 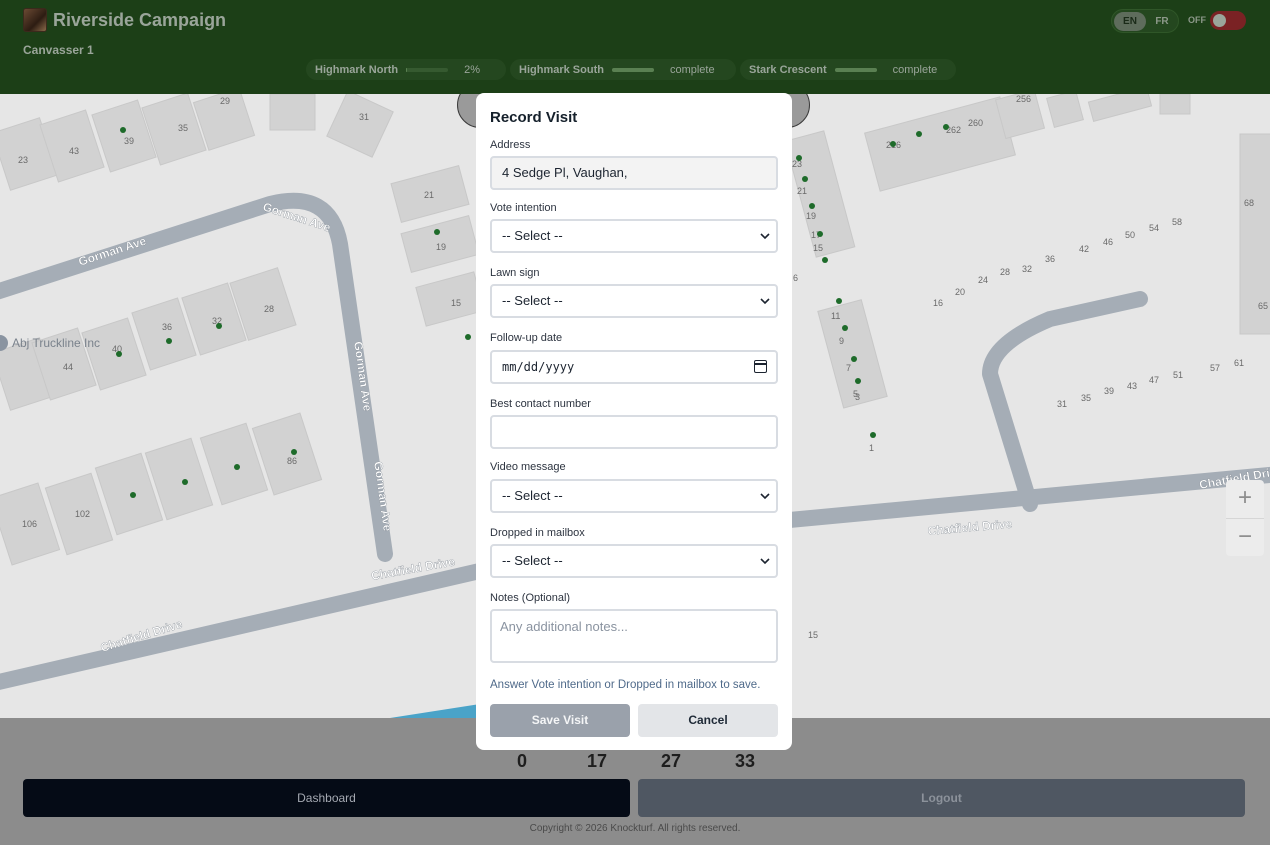 I want to click on zoom-in-button: +, so click(x=1245, y=499).